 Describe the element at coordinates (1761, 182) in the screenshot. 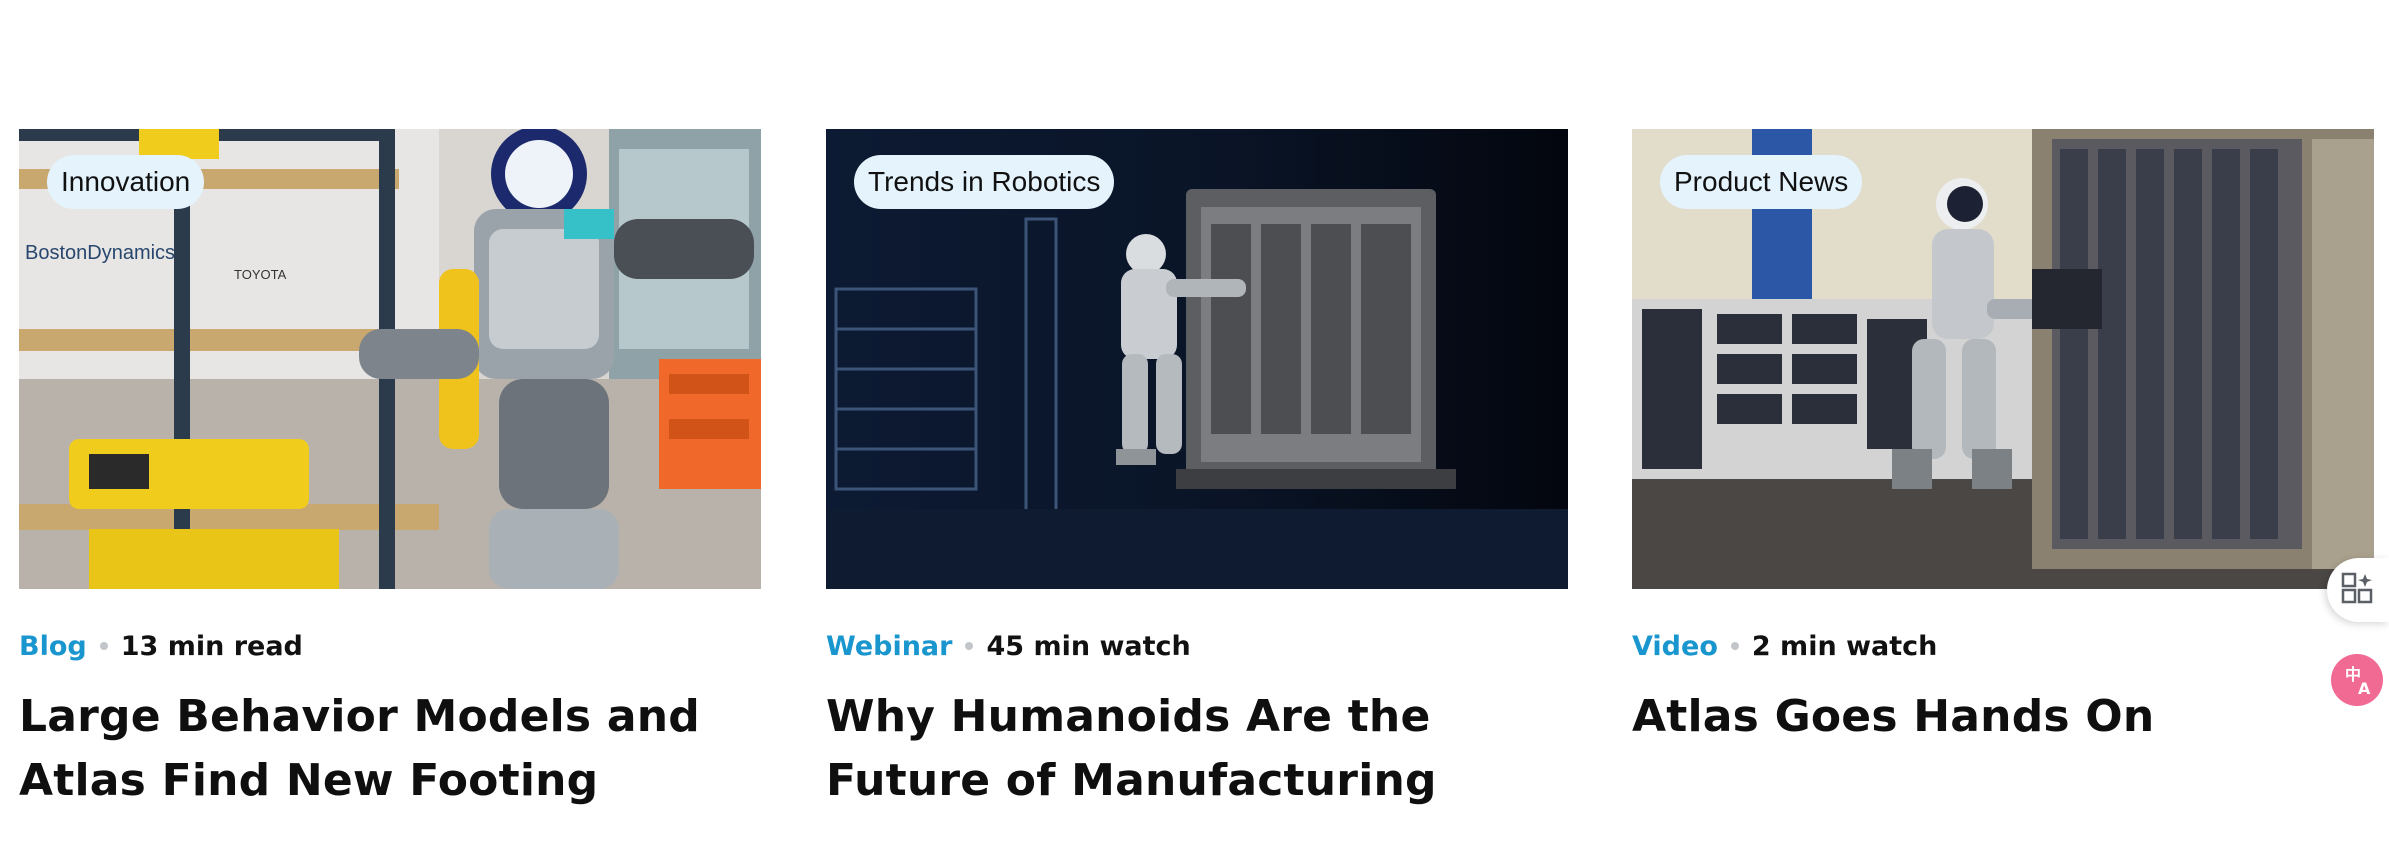

I see `category-tag: Product News` at that location.